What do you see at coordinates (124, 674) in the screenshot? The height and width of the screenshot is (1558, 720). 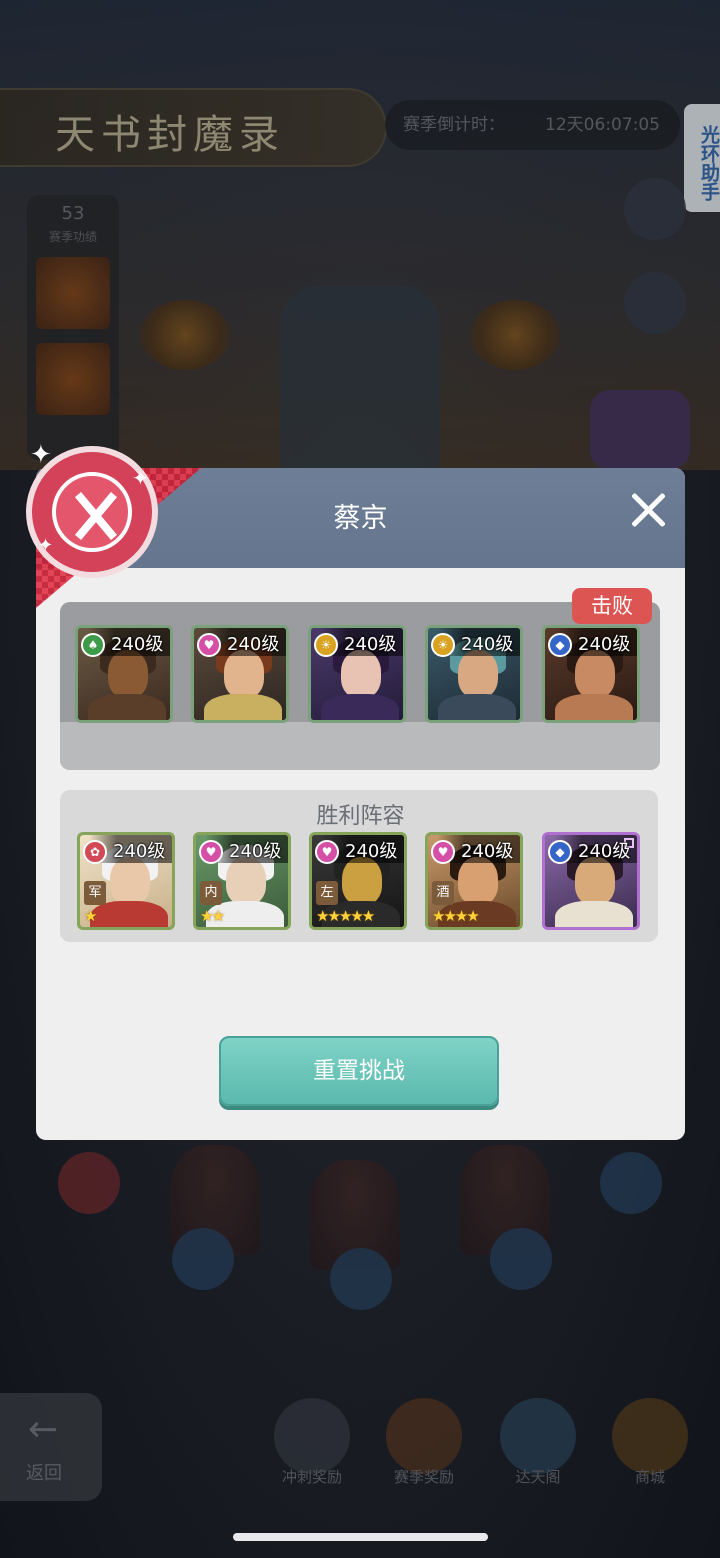 I see `enemy-hero-card: ♠ 240级` at bounding box center [124, 674].